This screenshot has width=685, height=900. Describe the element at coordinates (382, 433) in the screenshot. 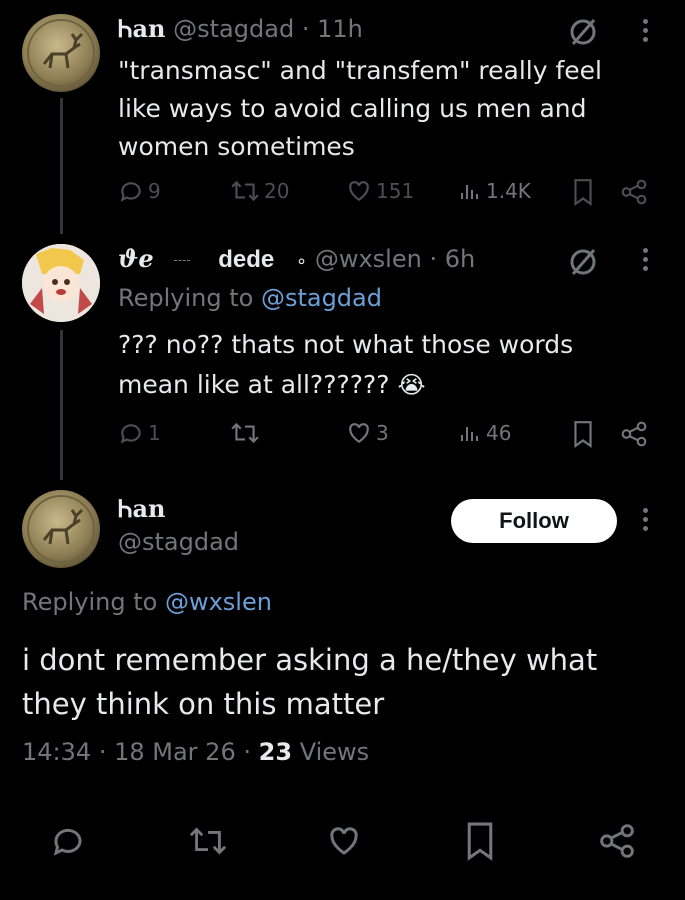

I see `like-count: 3` at that location.